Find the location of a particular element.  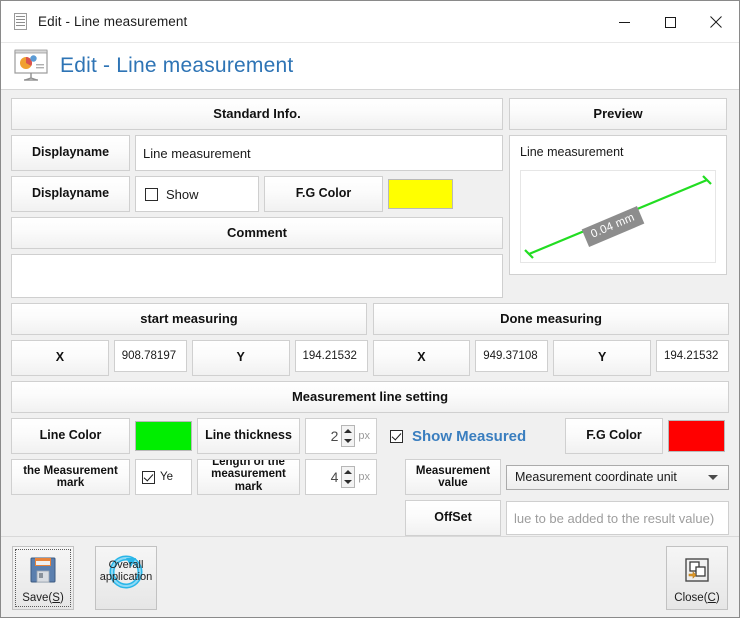

start-y-input: 194.21532 is located at coordinates (331, 356).